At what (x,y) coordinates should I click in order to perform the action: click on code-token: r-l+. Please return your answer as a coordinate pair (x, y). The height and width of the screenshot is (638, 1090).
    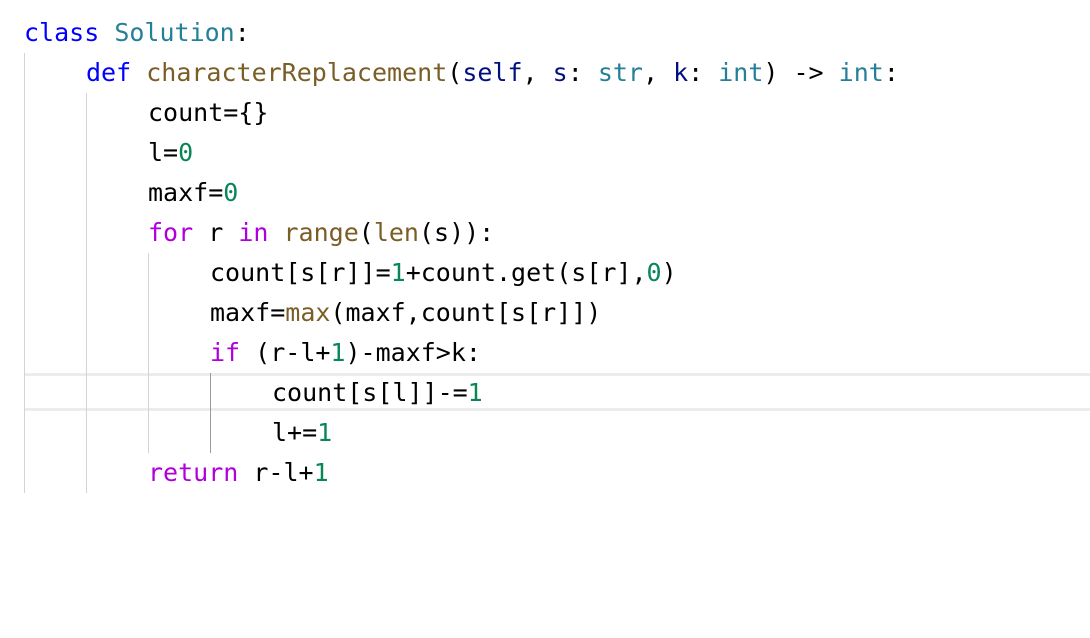
    Looking at the image, I should click on (276, 472).